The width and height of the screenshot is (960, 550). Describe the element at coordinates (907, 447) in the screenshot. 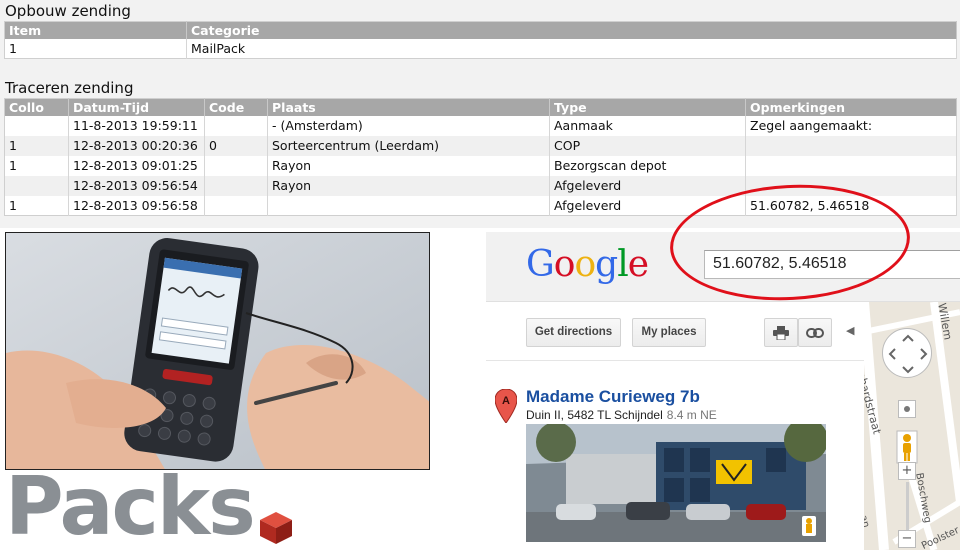

I see `pegman-icon` at that location.